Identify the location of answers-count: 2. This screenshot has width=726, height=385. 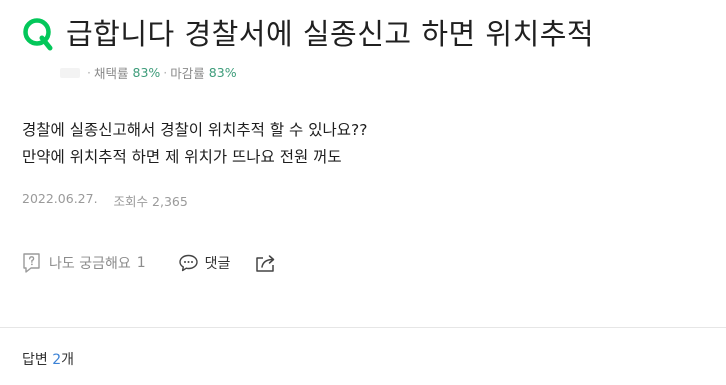
(57, 360).